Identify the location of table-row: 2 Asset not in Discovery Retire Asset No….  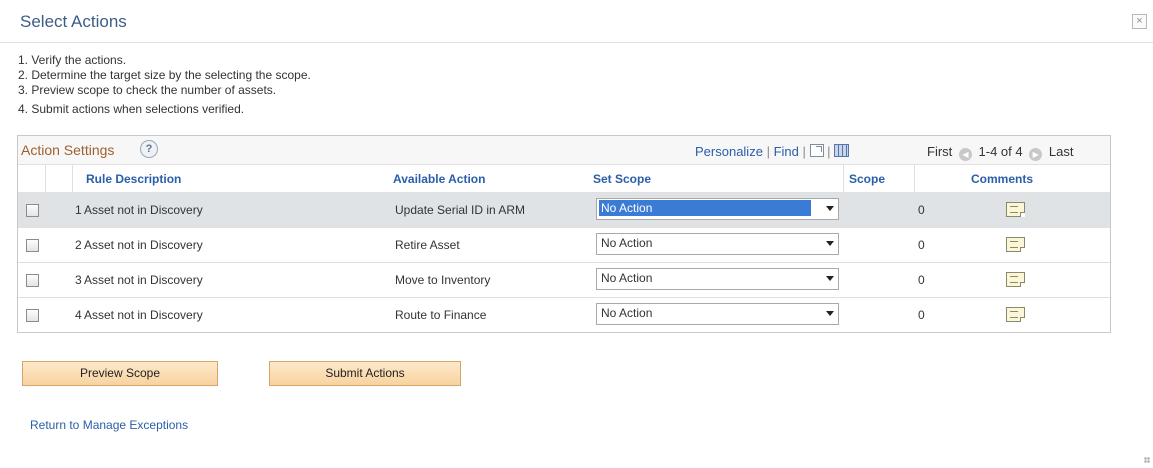
(564, 245).